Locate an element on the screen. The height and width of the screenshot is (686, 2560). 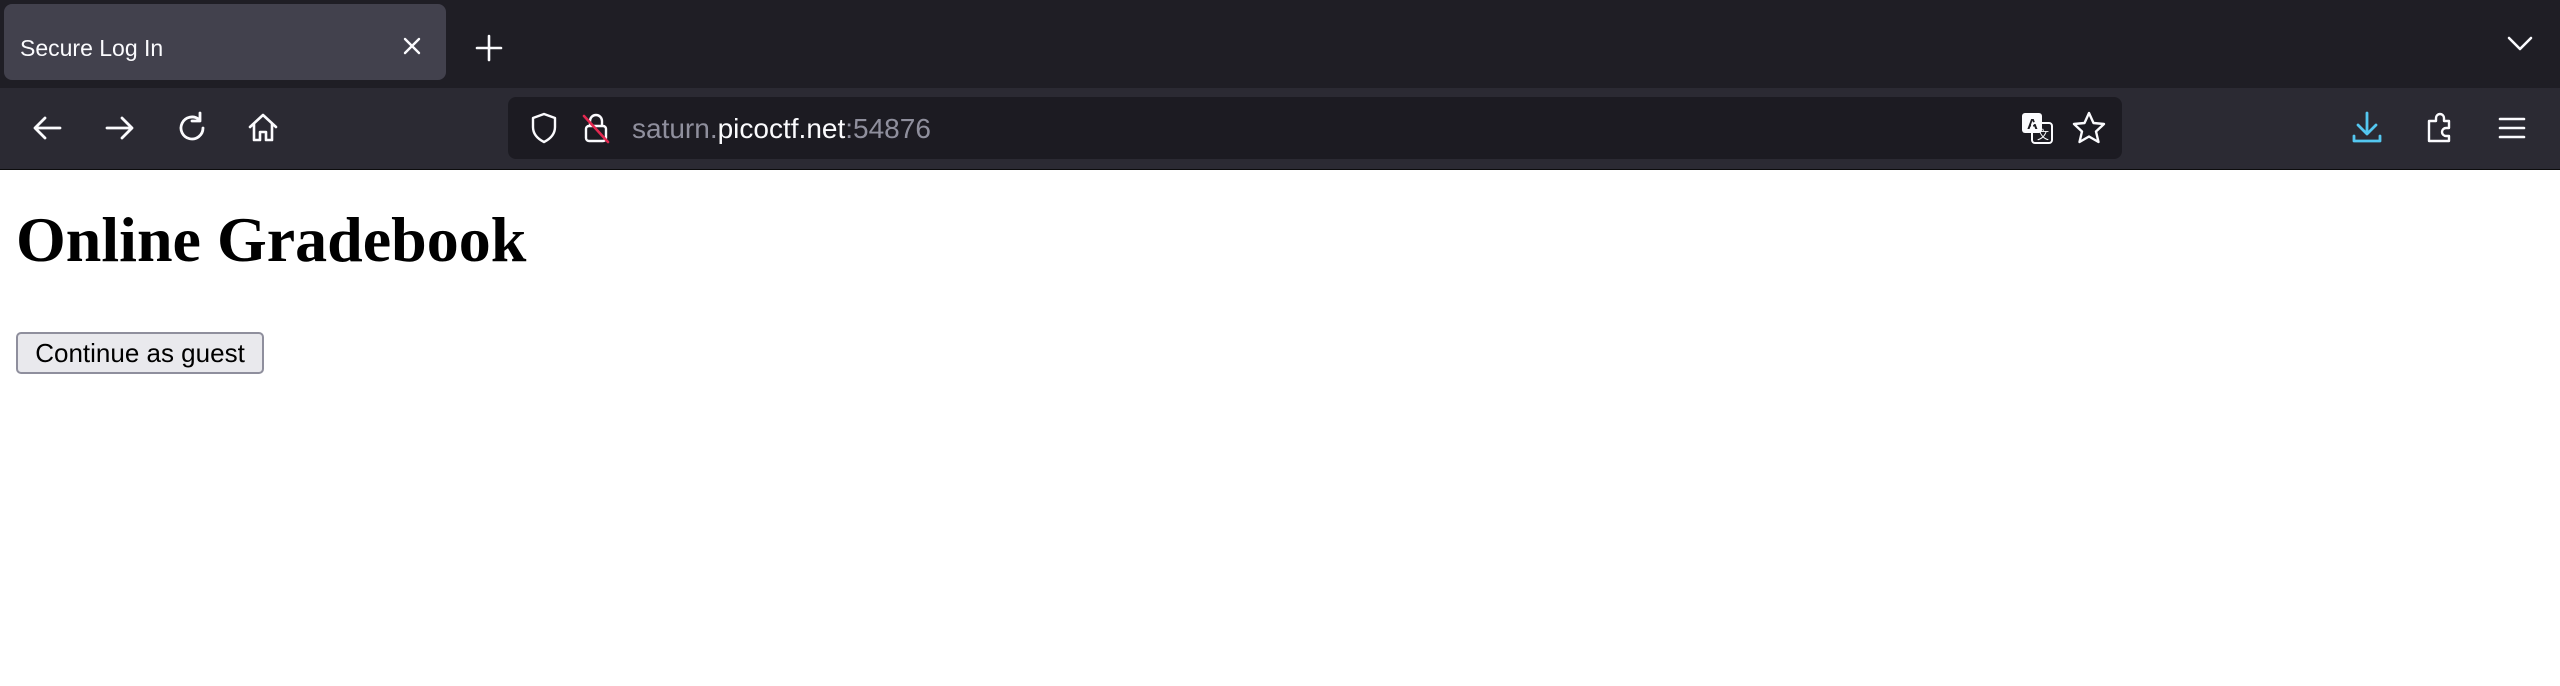
url-text: saturn.picoctf.net:54876 is located at coordinates (781, 129).